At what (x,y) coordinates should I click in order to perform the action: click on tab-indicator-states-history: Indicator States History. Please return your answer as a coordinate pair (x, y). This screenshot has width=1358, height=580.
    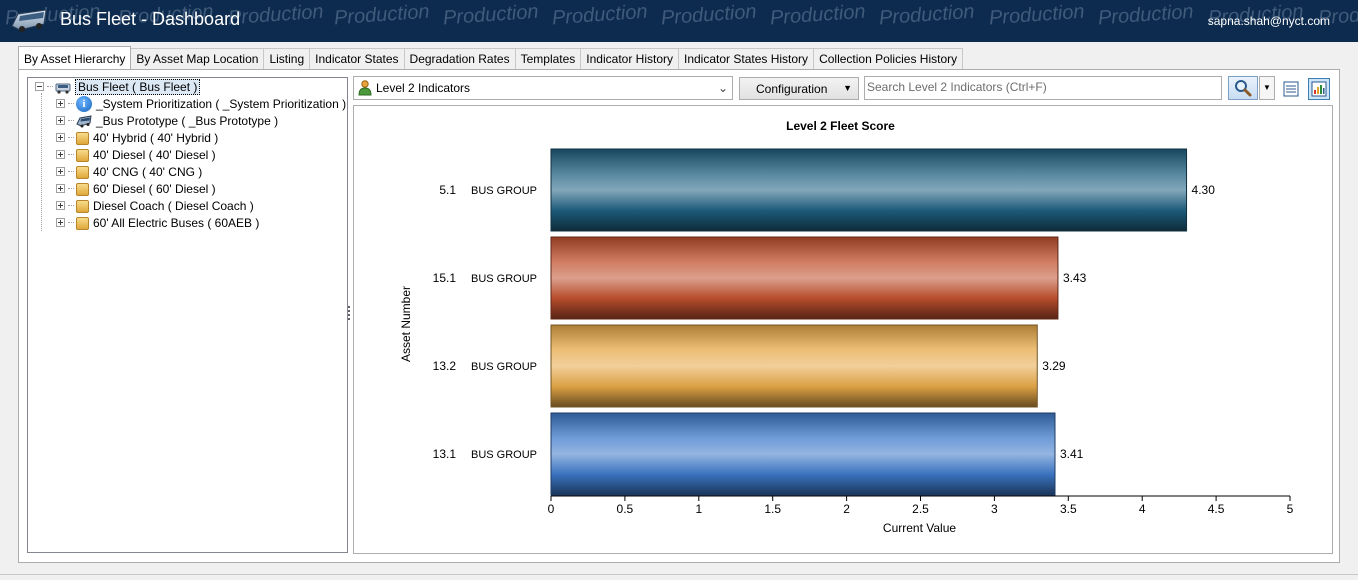
    Looking at the image, I should click on (746, 58).